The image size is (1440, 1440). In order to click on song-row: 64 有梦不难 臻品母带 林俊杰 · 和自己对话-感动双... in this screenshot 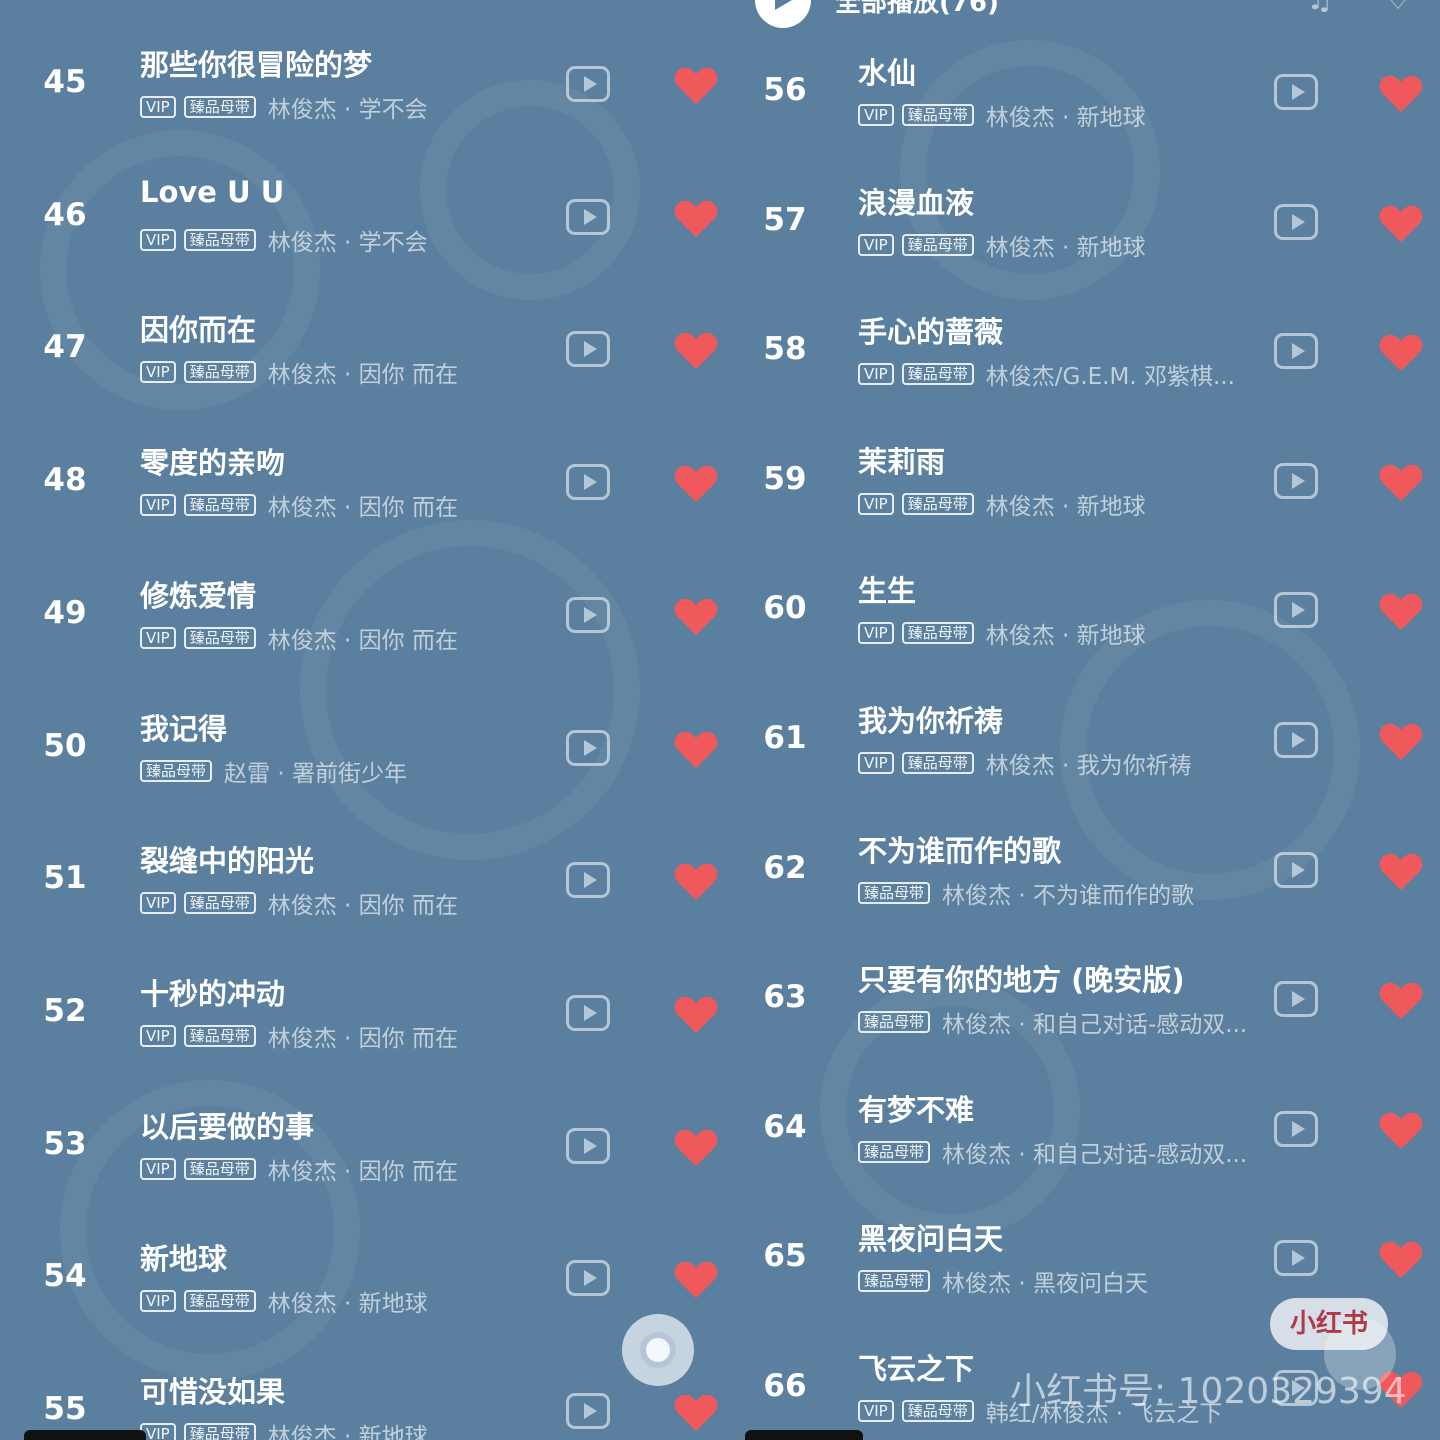, I will do `click(1085, 1130)`.